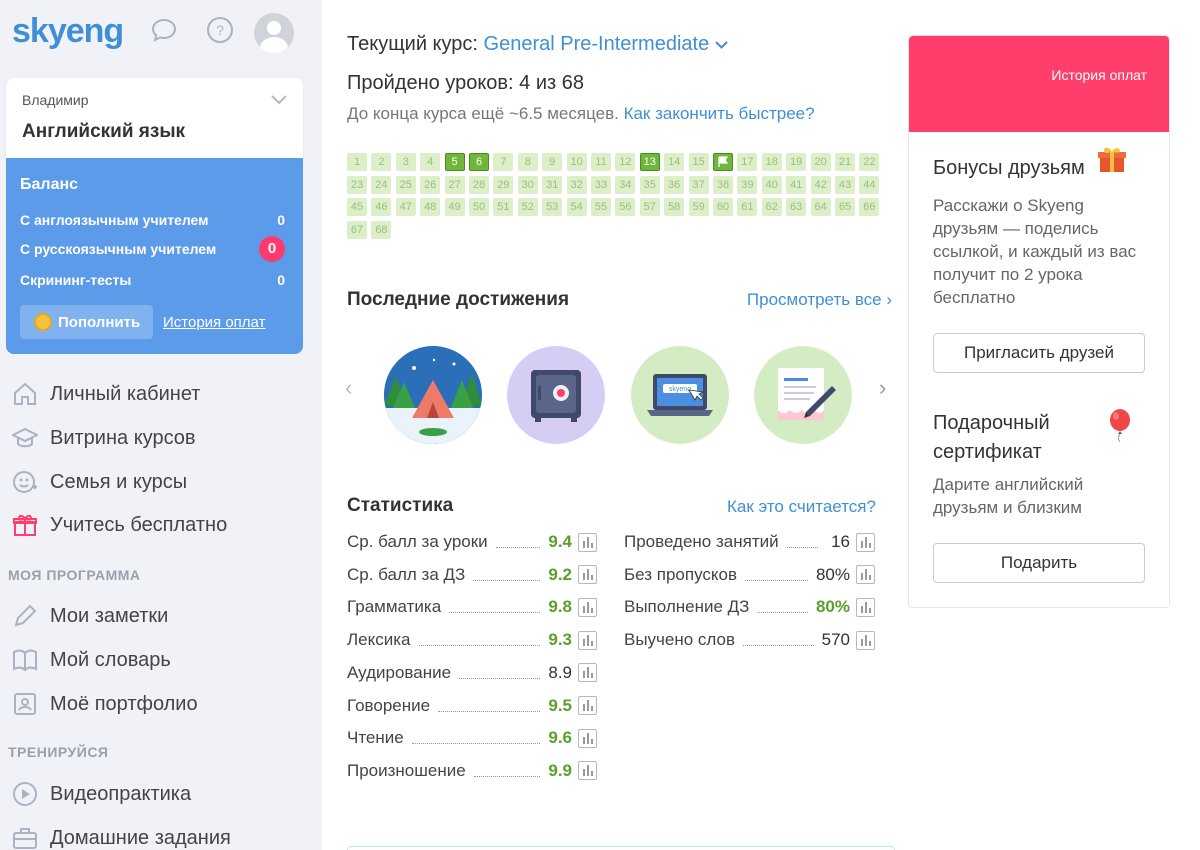 The height and width of the screenshot is (850, 1200). What do you see at coordinates (820, 207) in the screenshot?
I see `lesson-cell: 64` at bounding box center [820, 207].